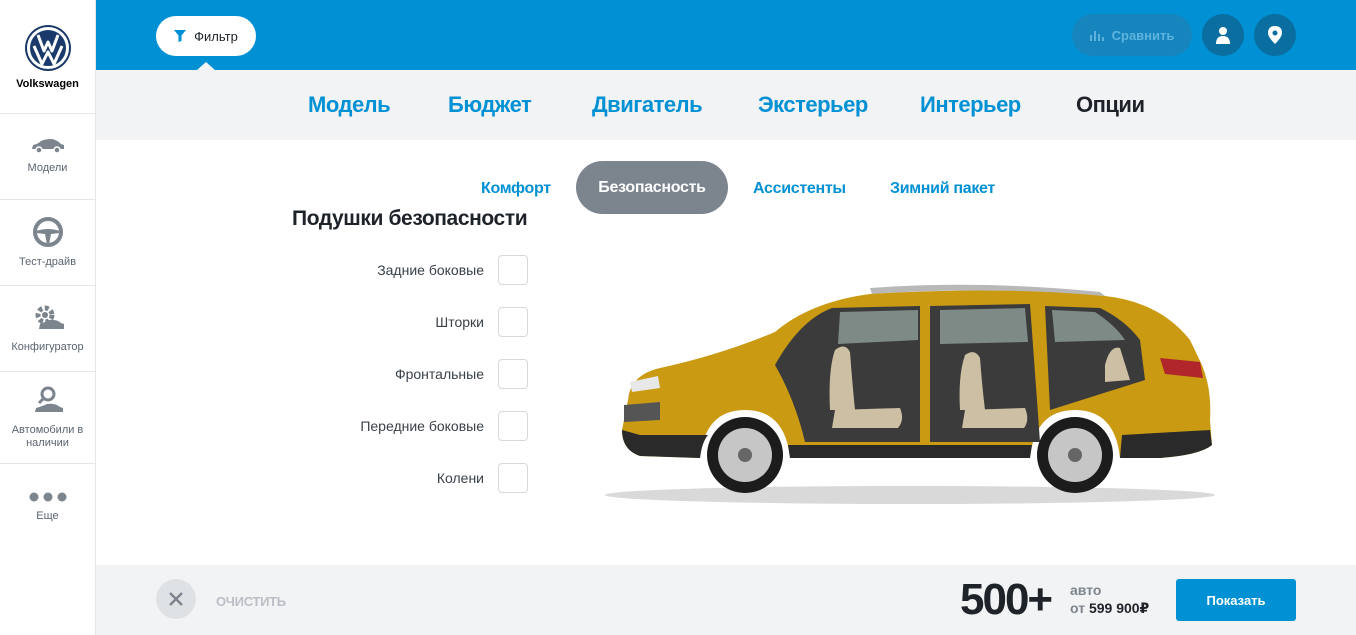 Image resolution: width=1356 pixels, height=635 pixels. Describe the element at coordinates (414, 322) in the screenshot. I see `option-row: Шторки` at that location.